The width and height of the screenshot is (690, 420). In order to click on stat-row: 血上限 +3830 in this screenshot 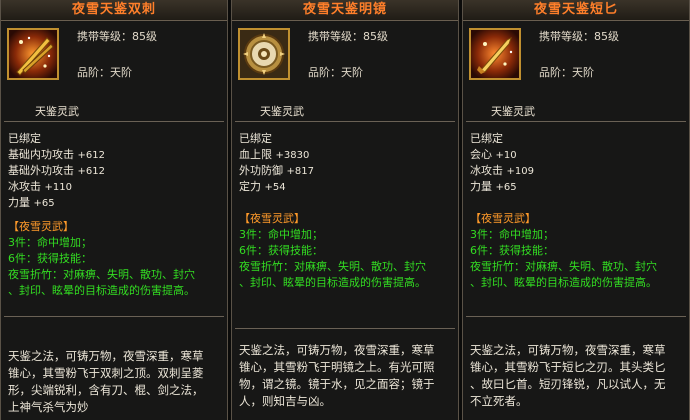, I will do `click(345, 155)`.